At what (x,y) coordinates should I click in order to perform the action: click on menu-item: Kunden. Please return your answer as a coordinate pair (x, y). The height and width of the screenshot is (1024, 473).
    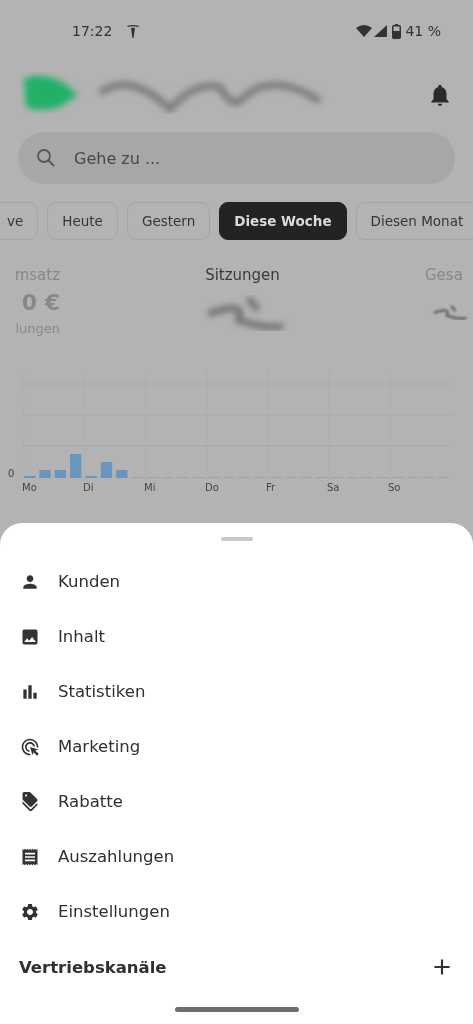
    Looking at the image, I should click on (236, 581).